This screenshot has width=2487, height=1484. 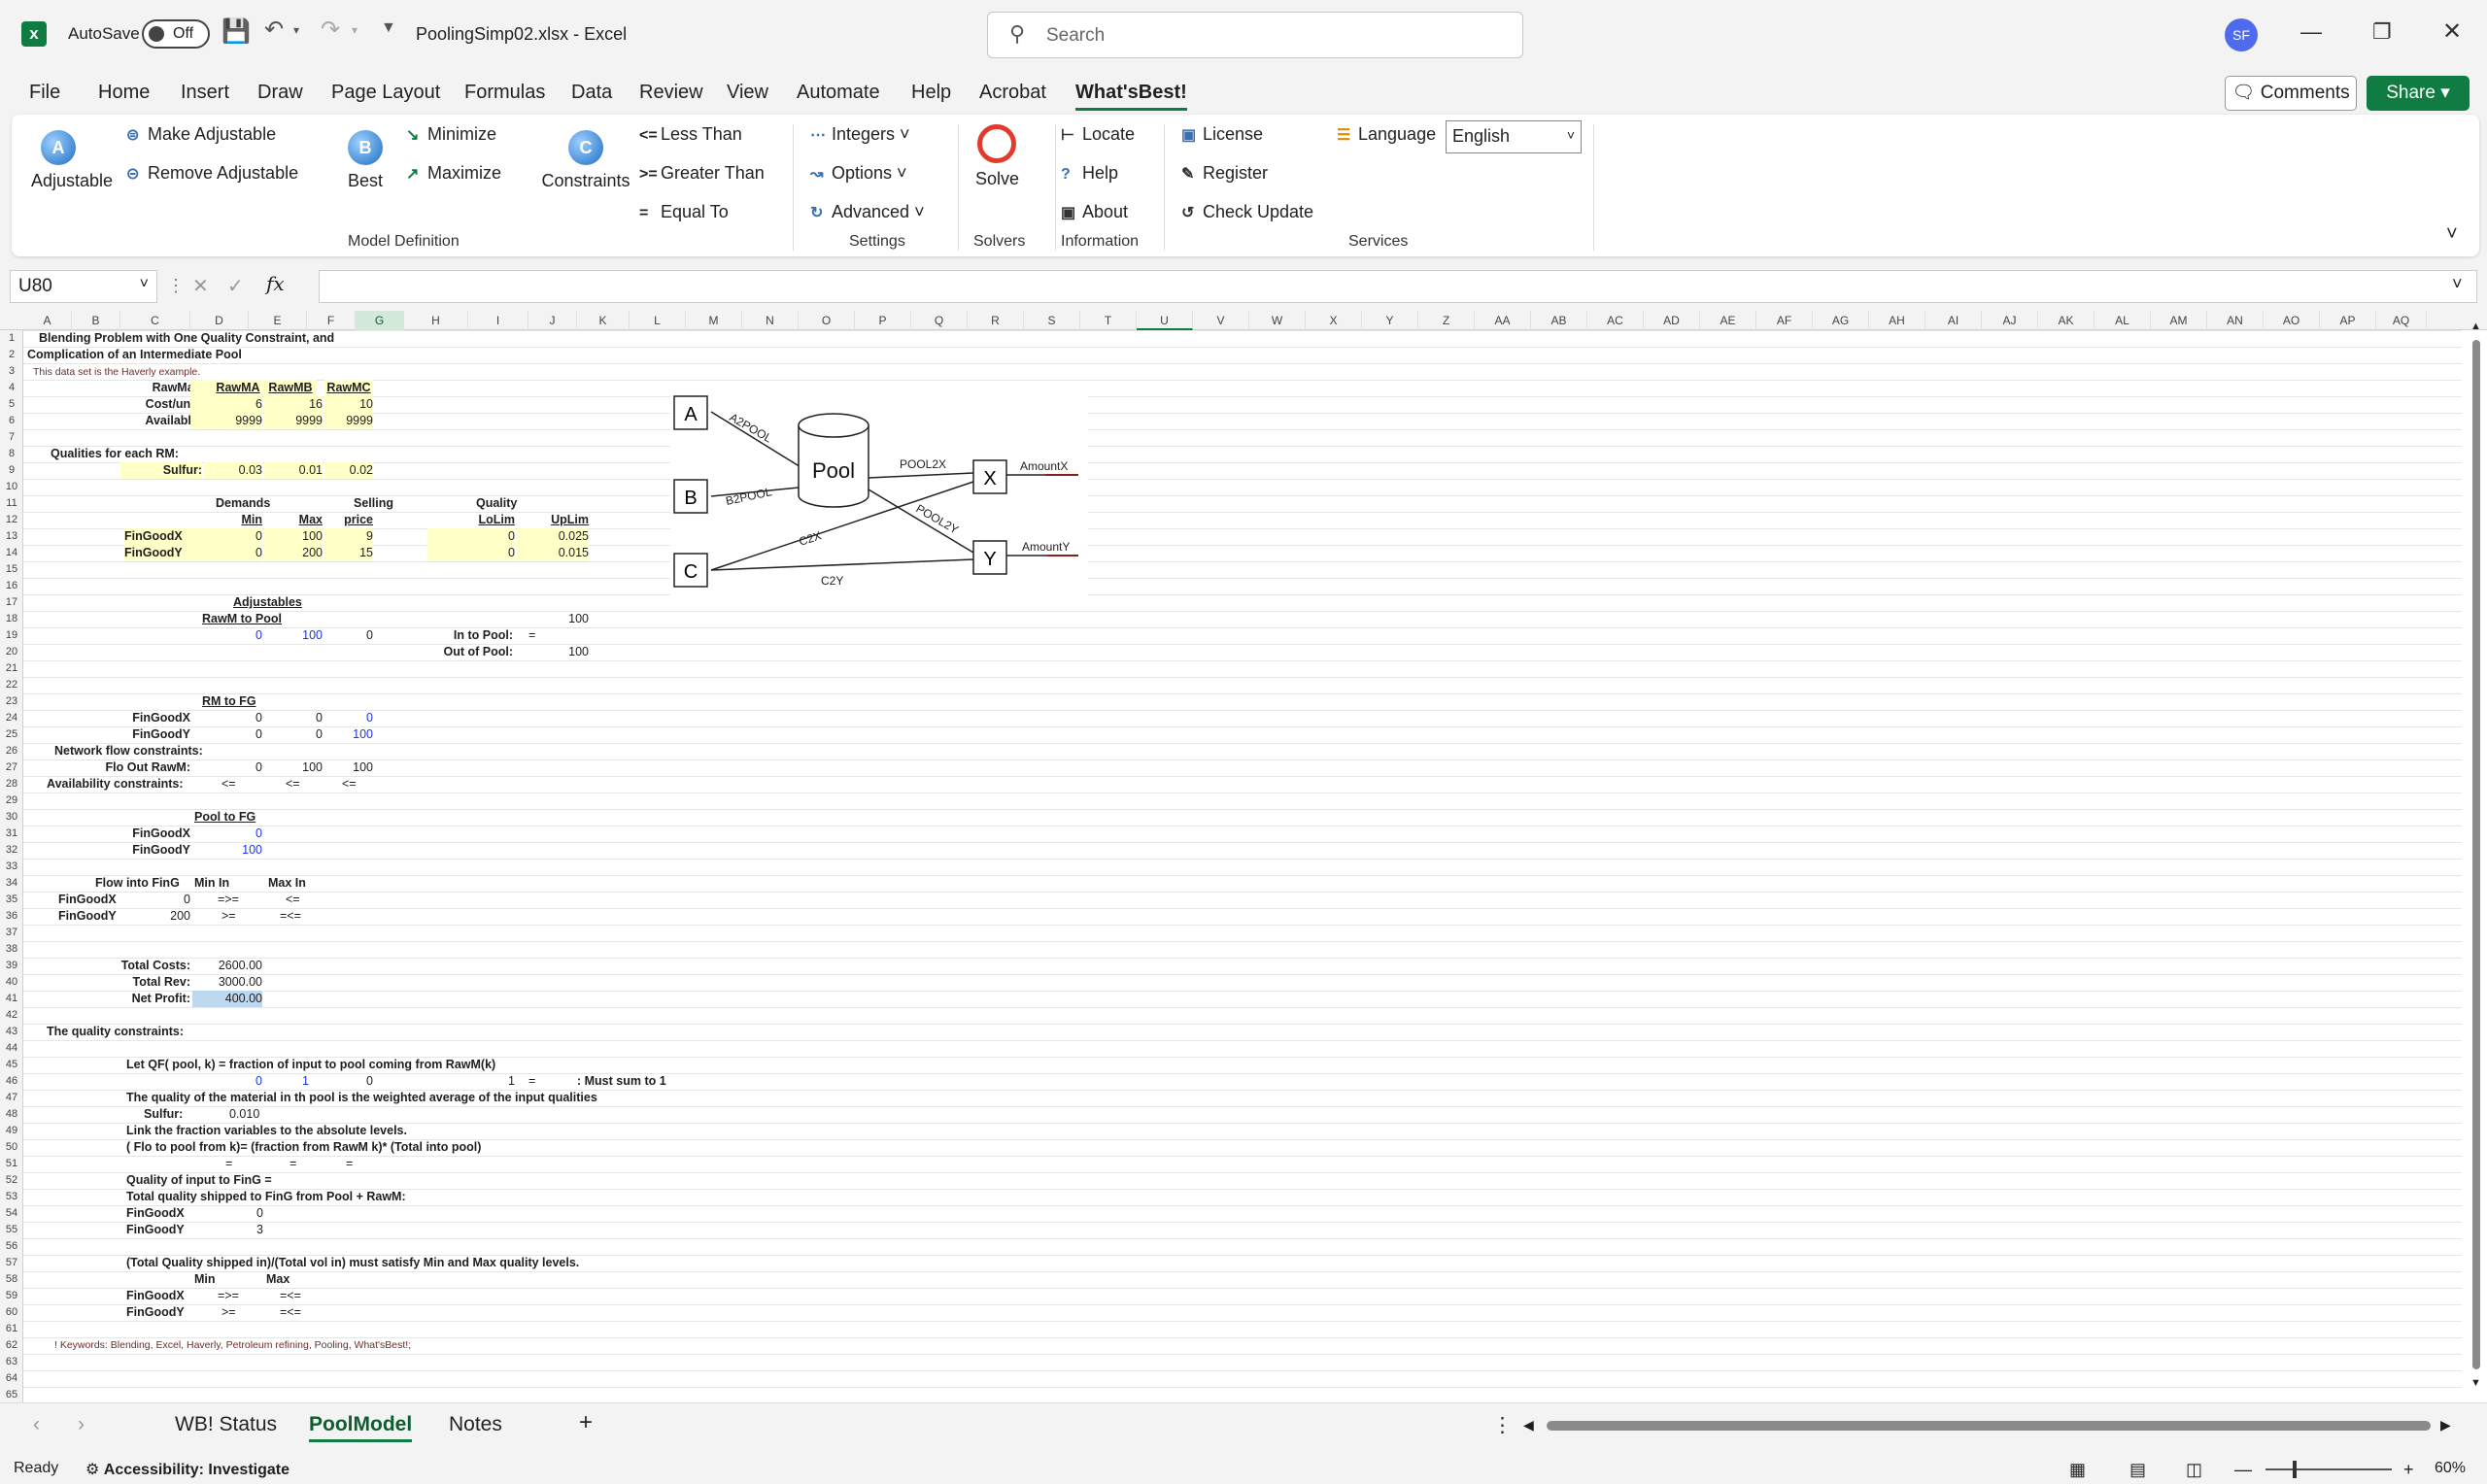 I want to click on cell-fy-val: 200, so click(x=160, y=916).